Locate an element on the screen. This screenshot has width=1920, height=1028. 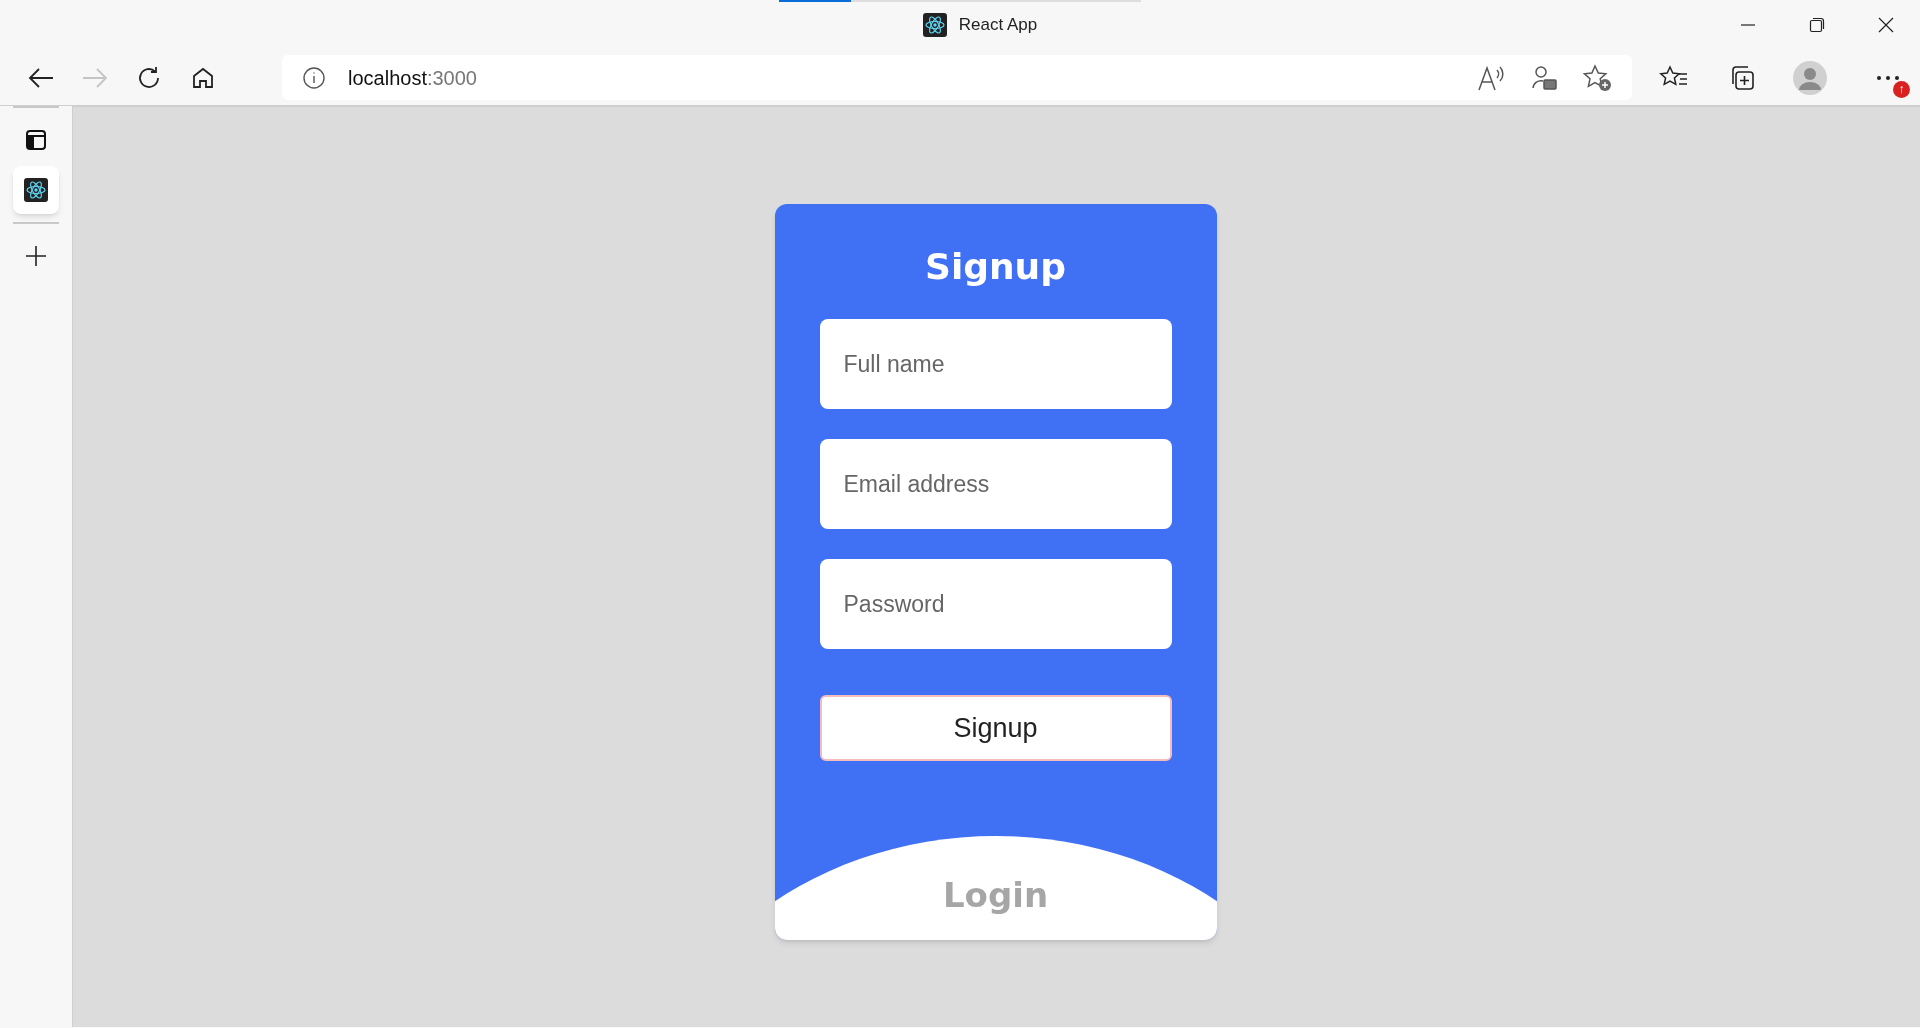
signup-button: Signup is located at coordinates (995, 728).